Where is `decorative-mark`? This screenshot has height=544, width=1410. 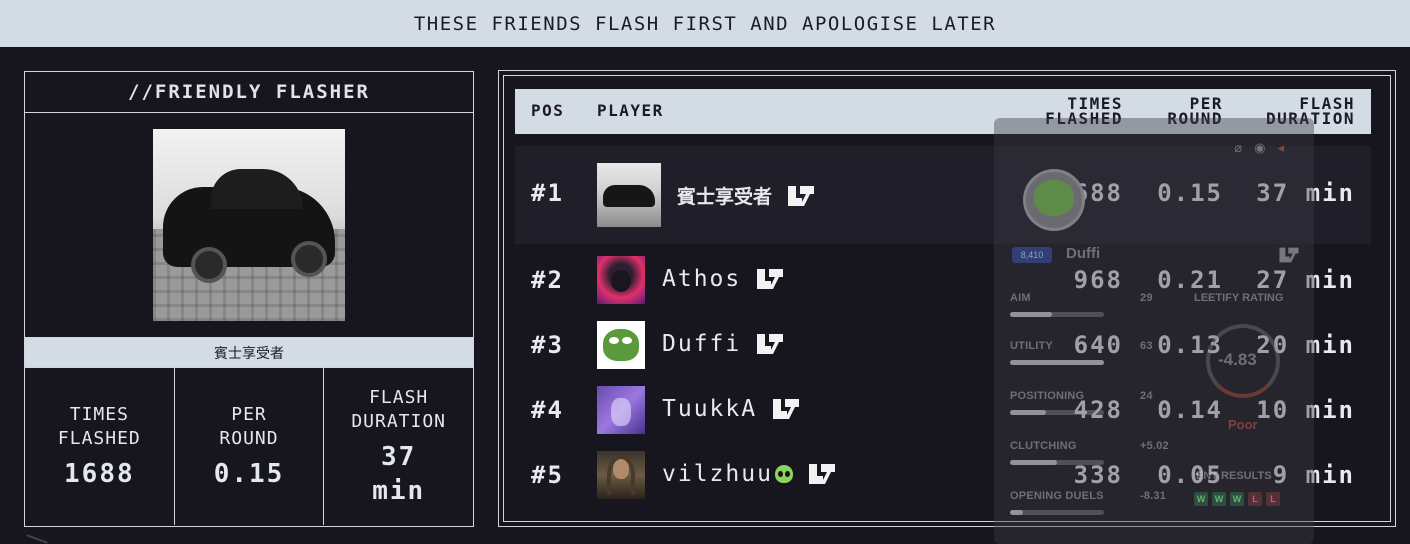 decorative-mark is located at coordinates (37, 539).